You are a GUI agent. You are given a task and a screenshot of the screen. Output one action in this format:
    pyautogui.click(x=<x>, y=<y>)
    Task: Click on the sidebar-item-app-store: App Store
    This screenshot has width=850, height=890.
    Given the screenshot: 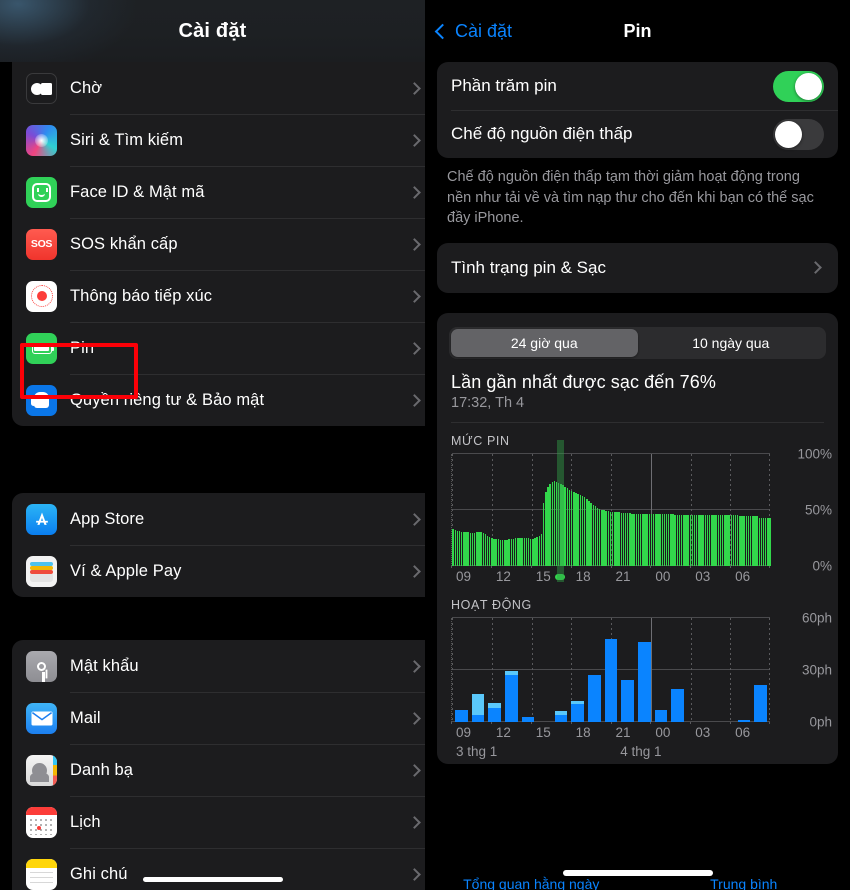 What is the action you would take?
    pyautogui.click(x=218, y=519)
    